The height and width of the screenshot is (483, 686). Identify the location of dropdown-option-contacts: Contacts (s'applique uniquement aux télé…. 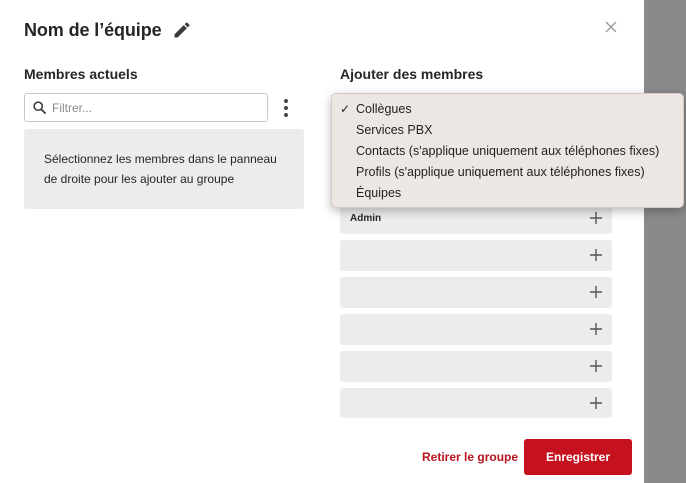
(507, 151).